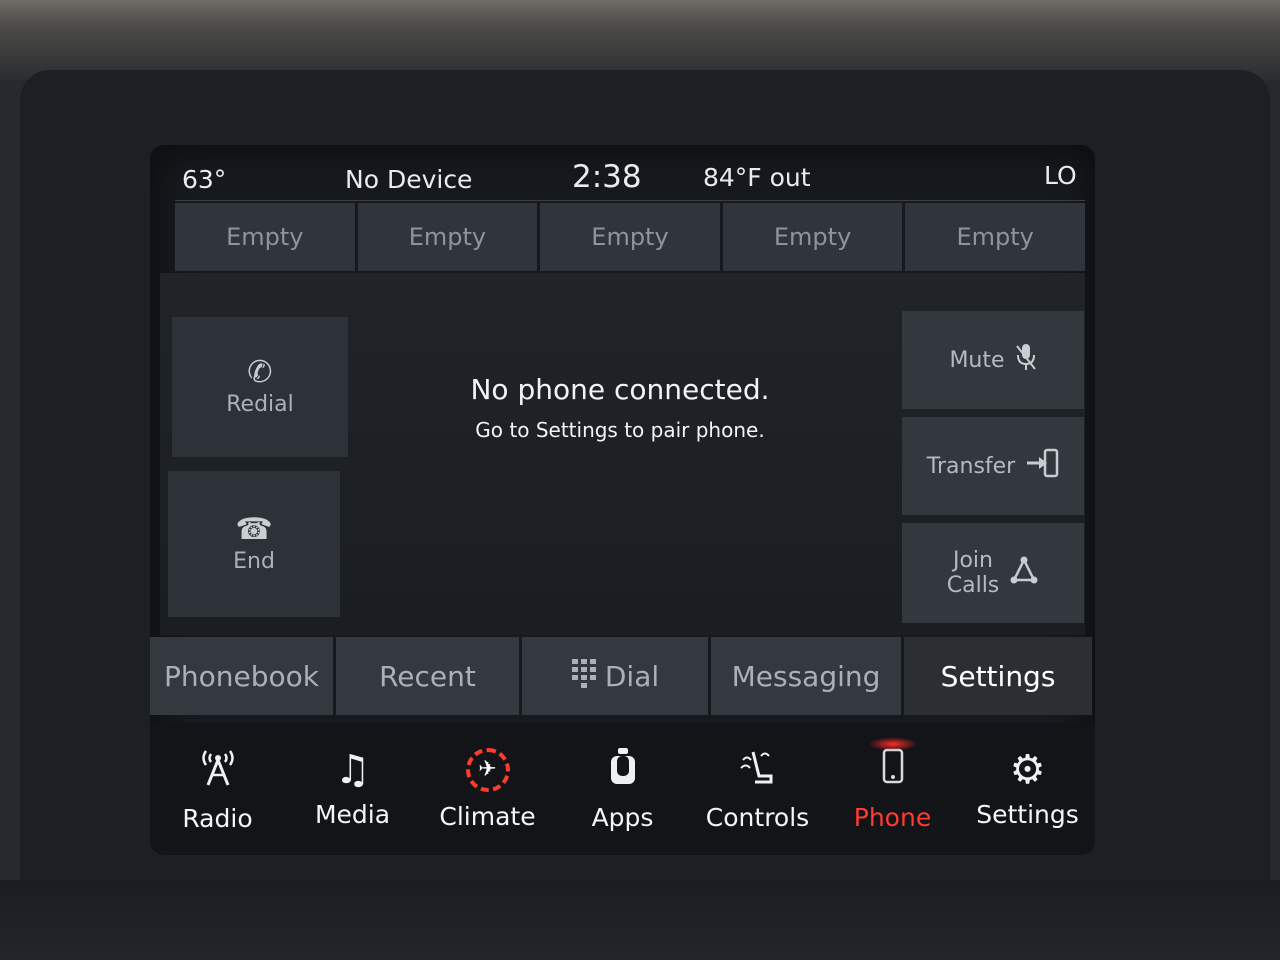 This screenshot has width=1280, height=960. I want to click on redial-button: ✆ Redial, so click(260, 387).